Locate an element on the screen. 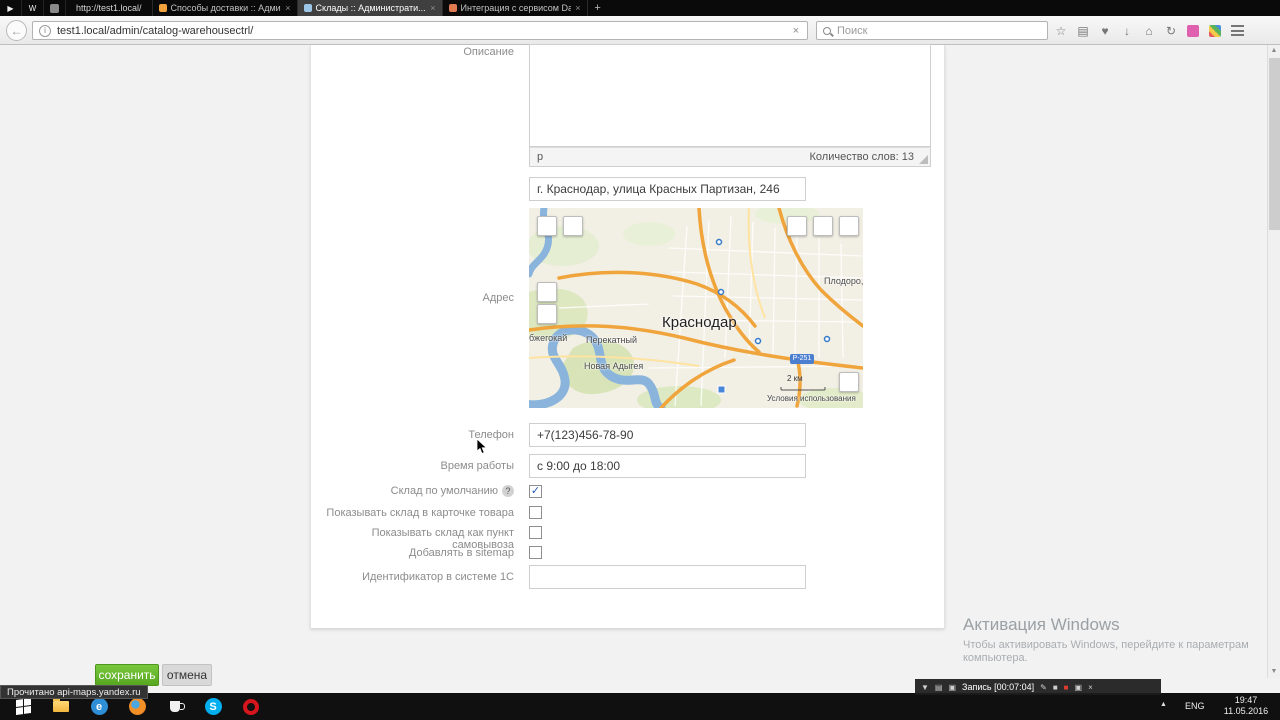 The image size is (1280, 720). sync-icon: ↻ is located at coordinates (1171, 31).